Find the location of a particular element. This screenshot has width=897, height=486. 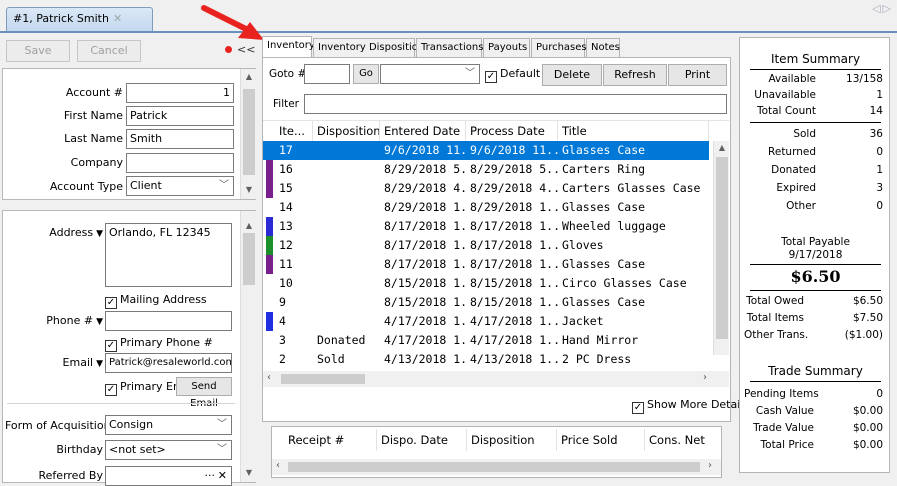

total-payable-date: 9/17/2018 is located at coordinates (815, 255).